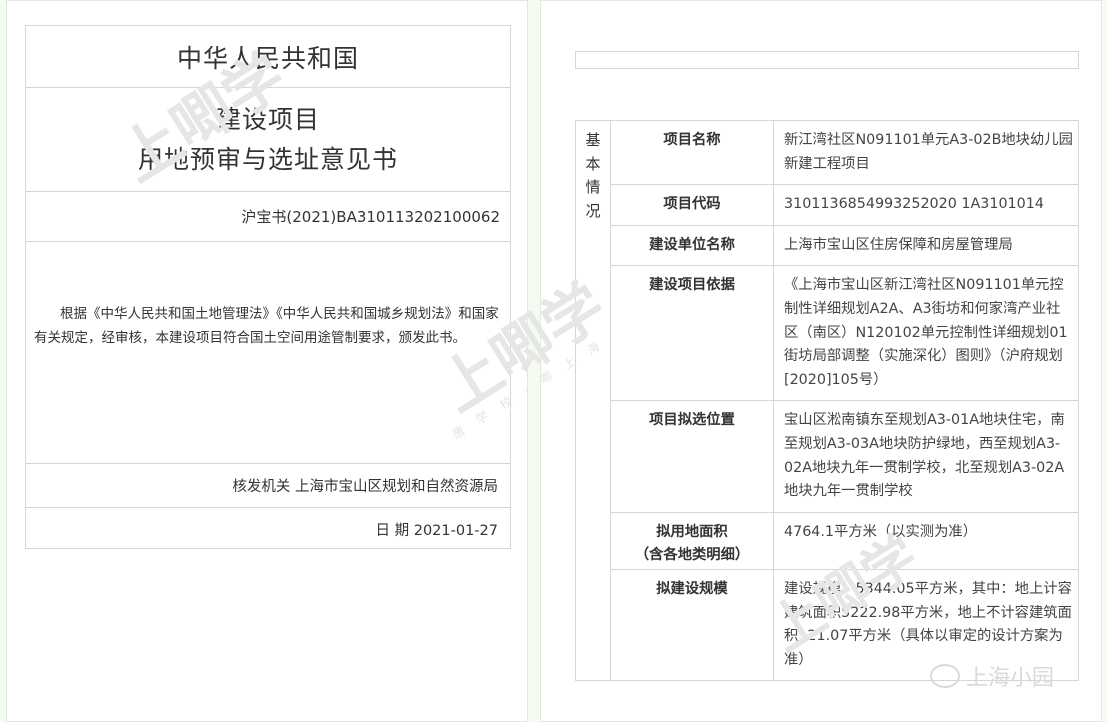 This screenshot has height=722, width=1107. Describe the element at coordinates (268, 140) in the screenshot. I see `document-title: 建设项目 用地预审与选址意见书` at that location.